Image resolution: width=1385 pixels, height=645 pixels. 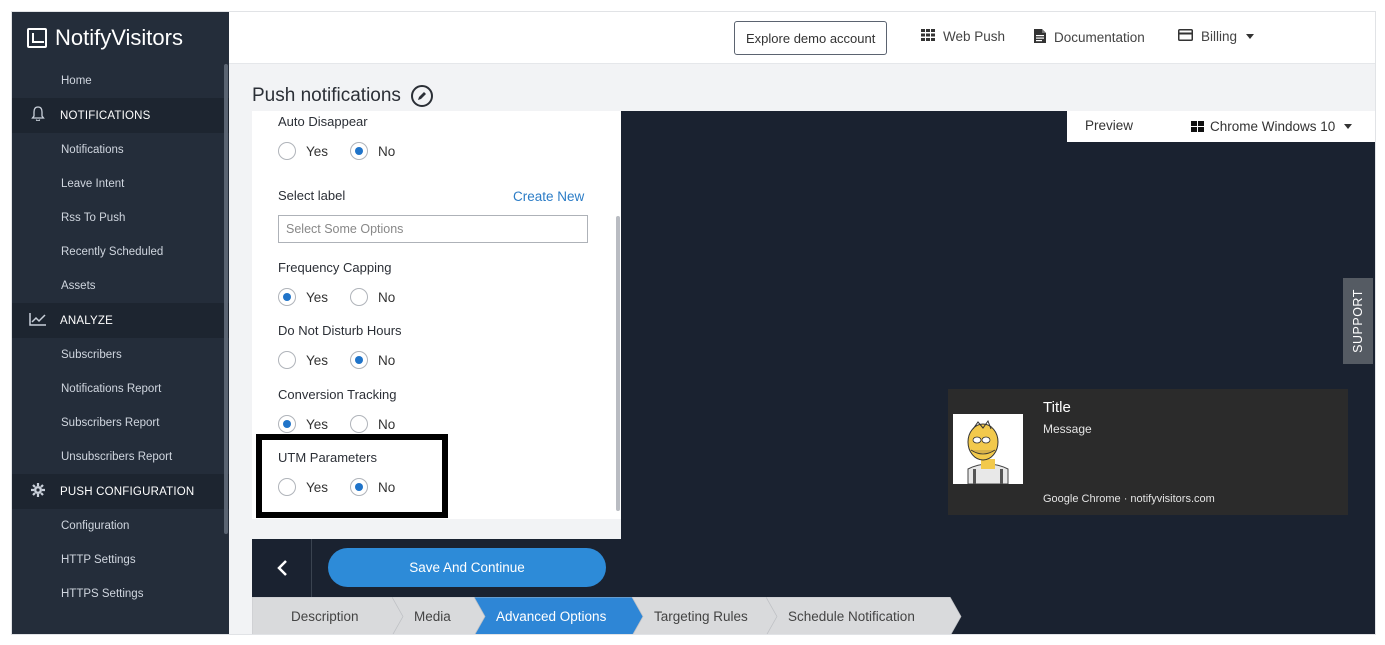 What do you see at coordinates (127, 491) in the screenshot?
I see `sidebar-section-label: PUSH CONFIGURATION` at bounding box center [127, 491].